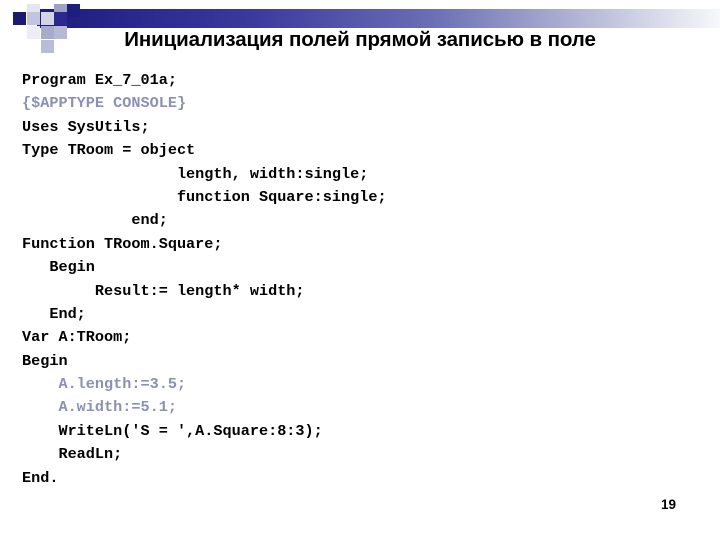 Image resolution: width=720 pixels, height=540 pixels. What do you see at coordinates (86, 126) in the screenshot?
I see `code-line: Uses SysUtils;` at bounding box center [86, 126].